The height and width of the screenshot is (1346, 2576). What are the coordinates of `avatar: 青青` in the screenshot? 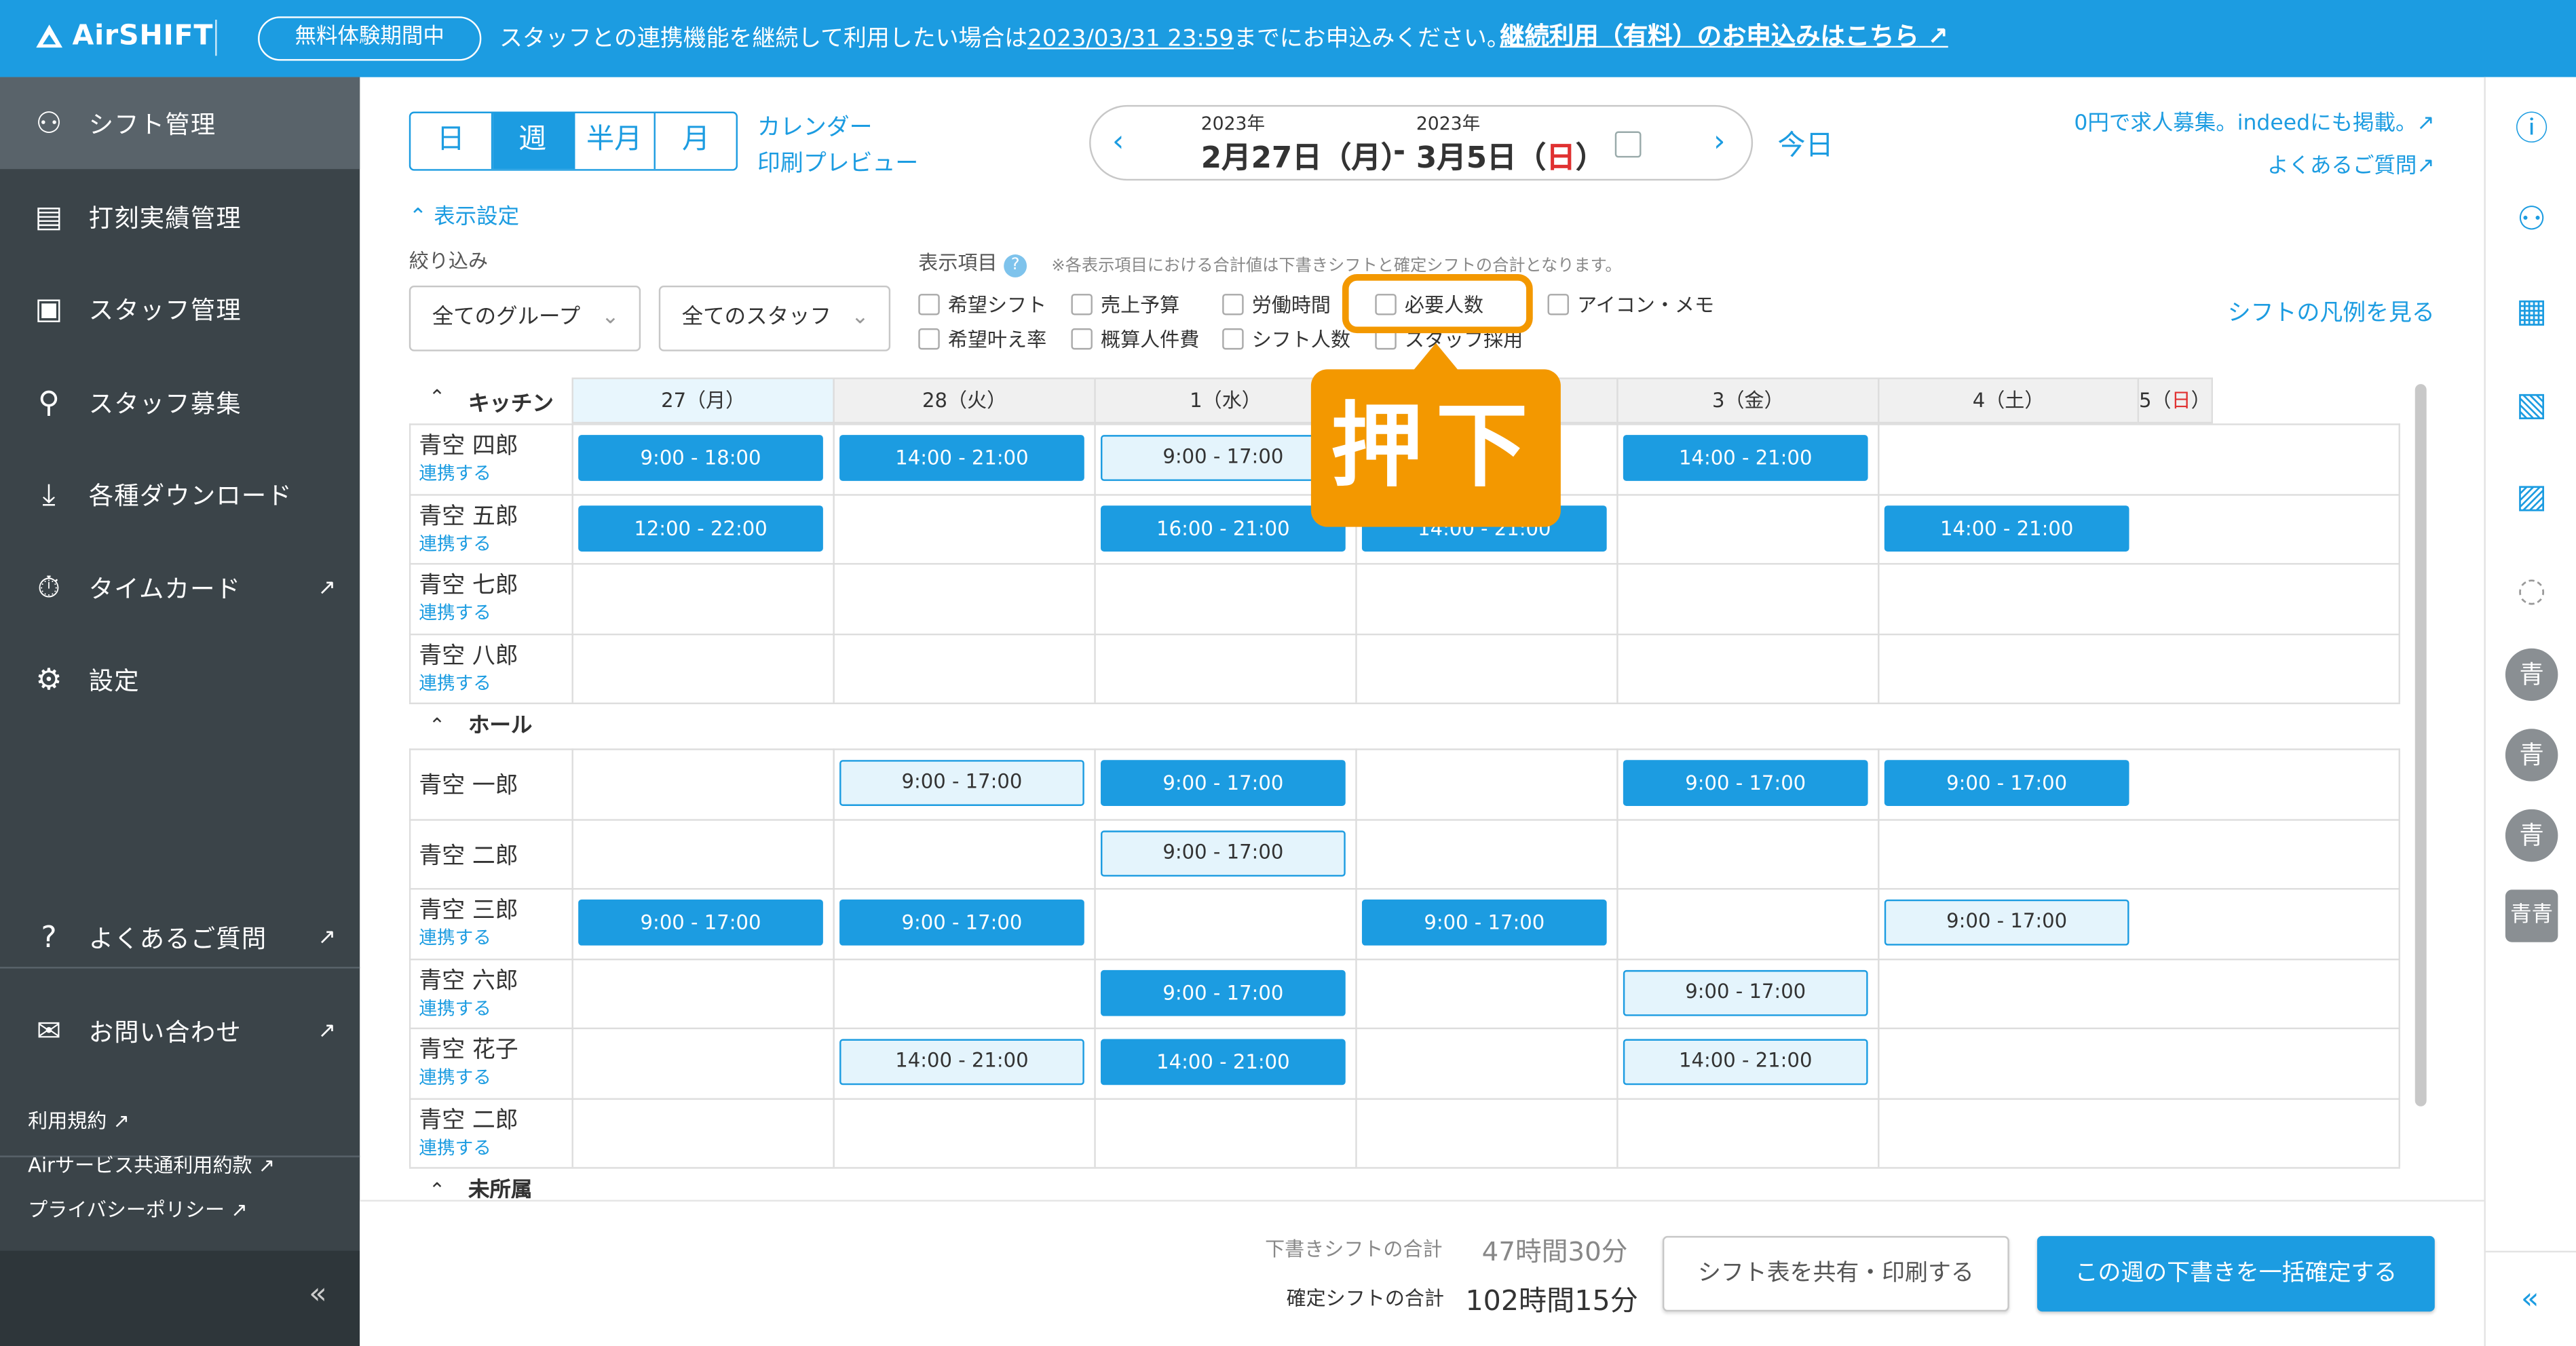 It's located at (2532, 916).